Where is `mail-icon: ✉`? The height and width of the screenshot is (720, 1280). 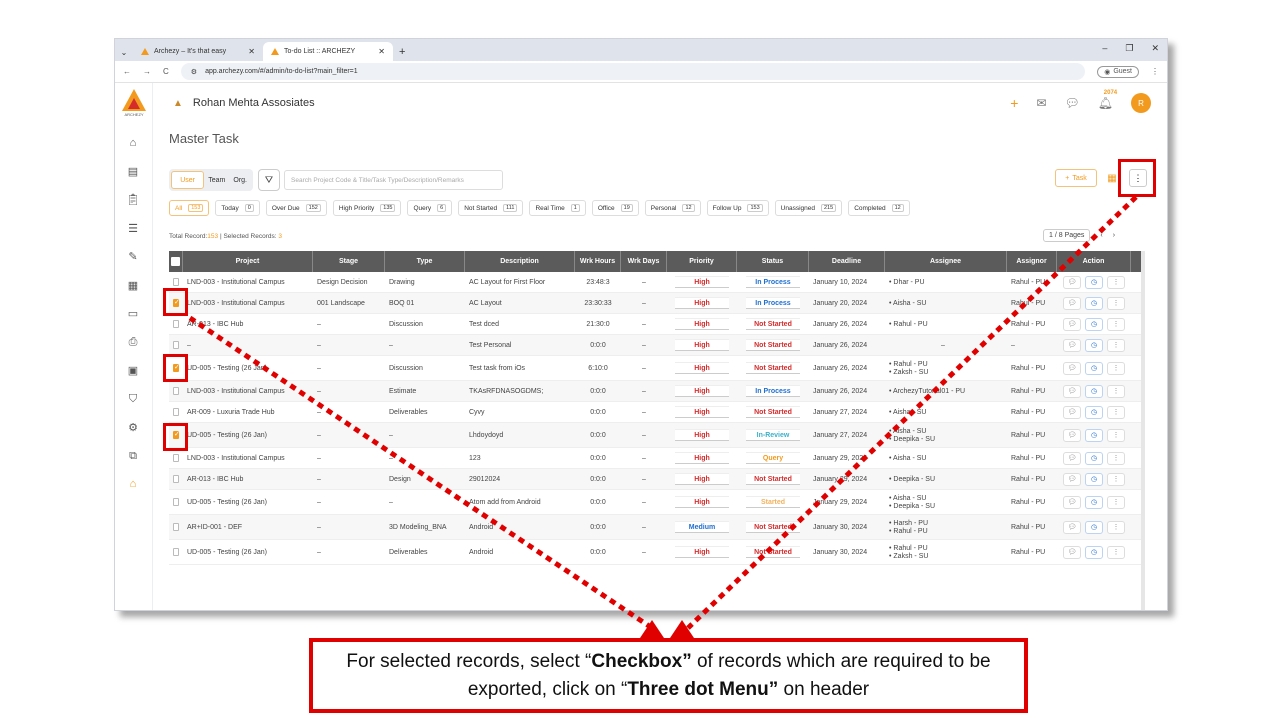
mail-icon: ✉ is located at coordinates (1041, 103).